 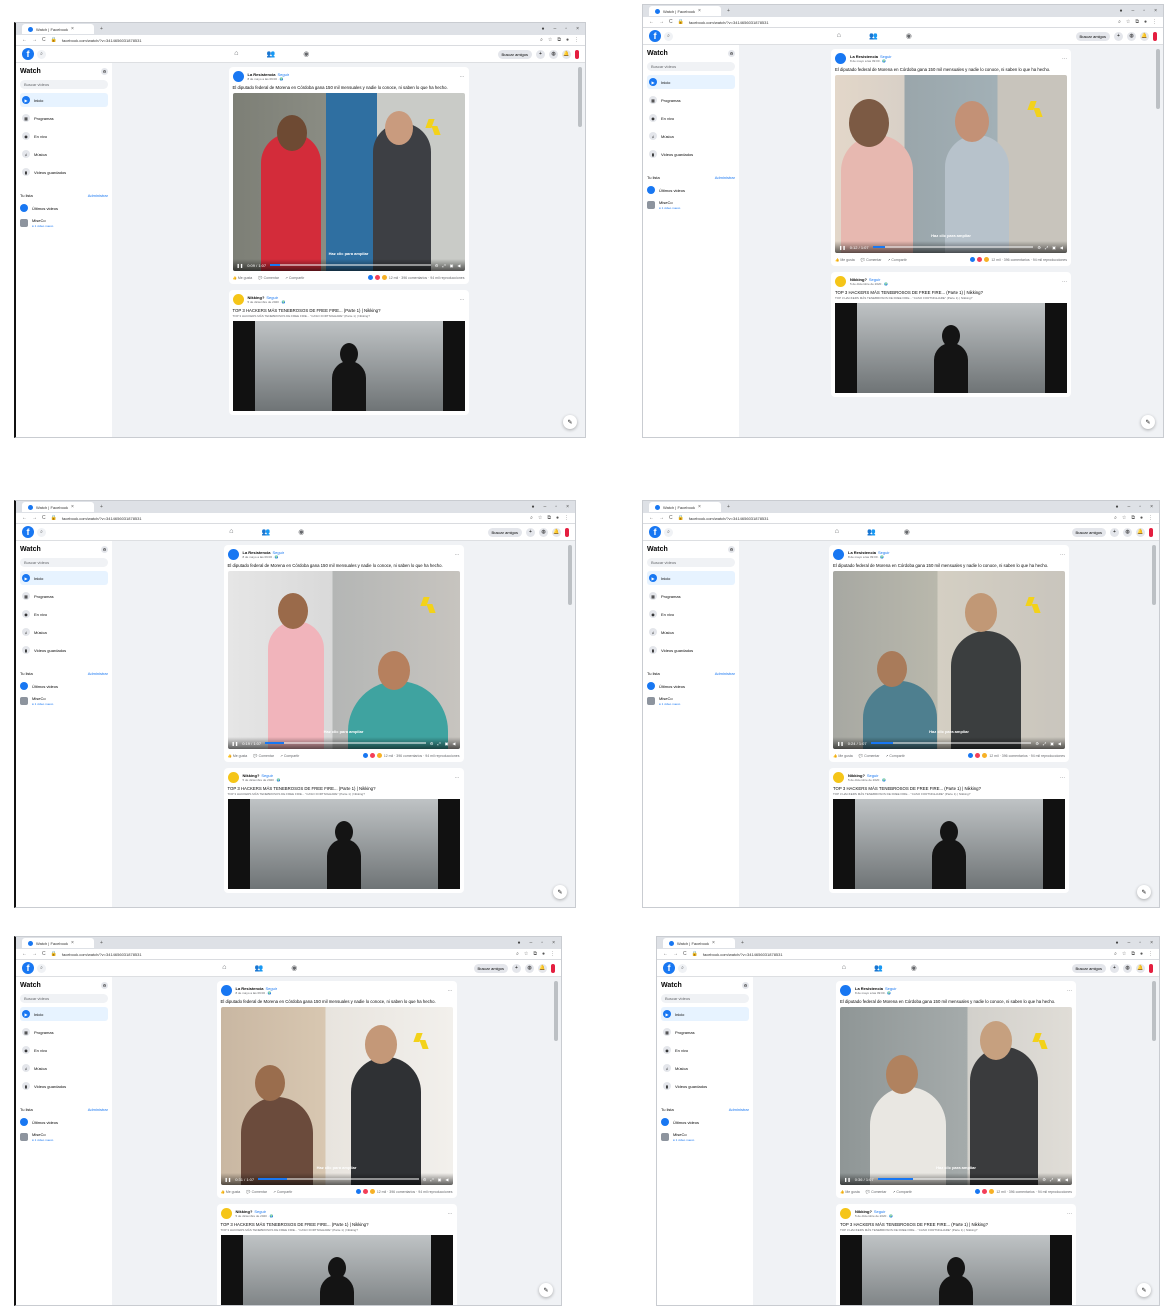 What do you see at coordinates (542, 943) in the screenshot?
I see `maximize-icon: ▫` at bounding box center [542, 943].